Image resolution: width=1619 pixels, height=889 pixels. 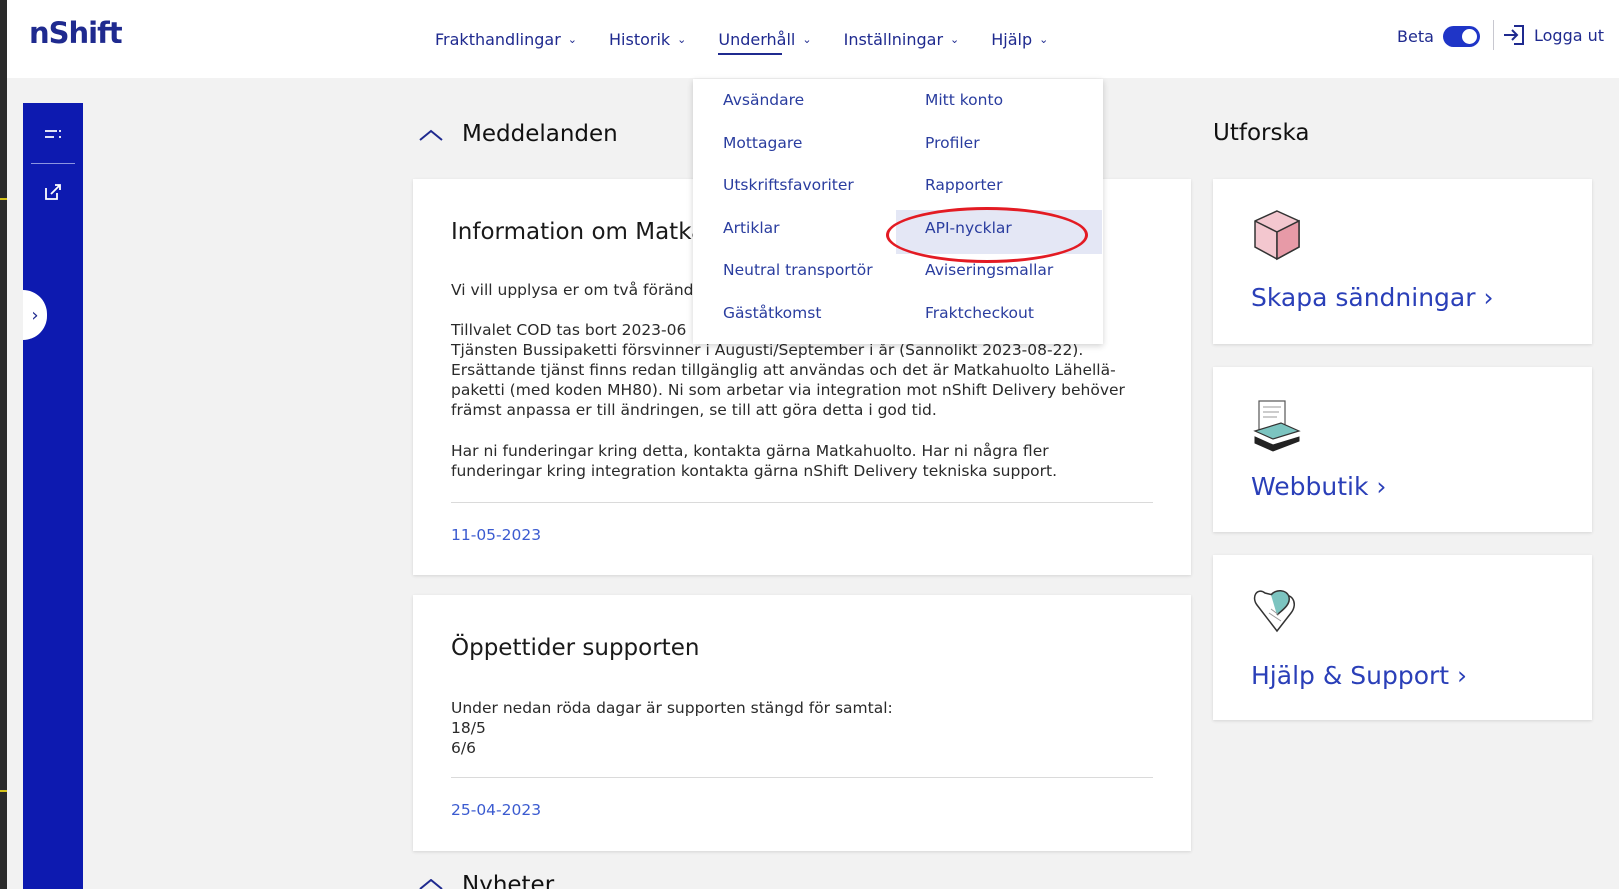 What do you see at coordinates (750, 54) in the screenshot?
I see `active-underline` at bounding box center [750, 54].